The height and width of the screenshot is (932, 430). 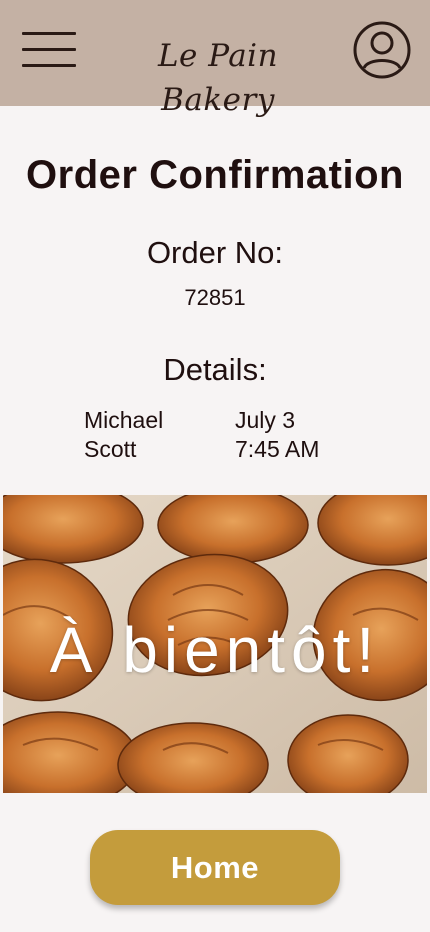 I want to click on customer-last-name: Scott, so click(x=110, y=449).